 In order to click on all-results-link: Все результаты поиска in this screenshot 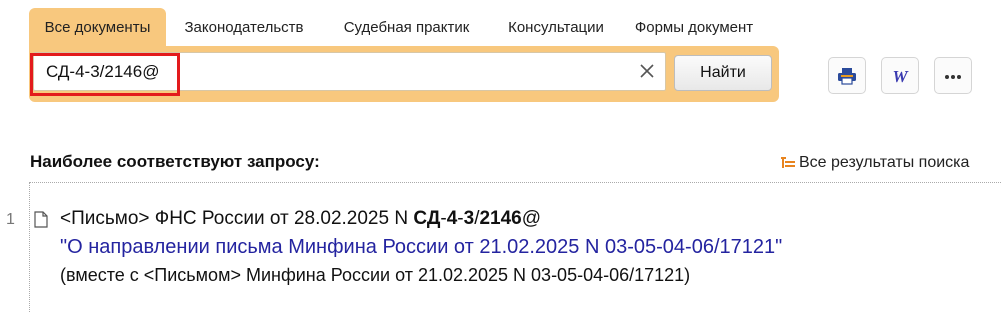, I will do `click(875, 163)`.